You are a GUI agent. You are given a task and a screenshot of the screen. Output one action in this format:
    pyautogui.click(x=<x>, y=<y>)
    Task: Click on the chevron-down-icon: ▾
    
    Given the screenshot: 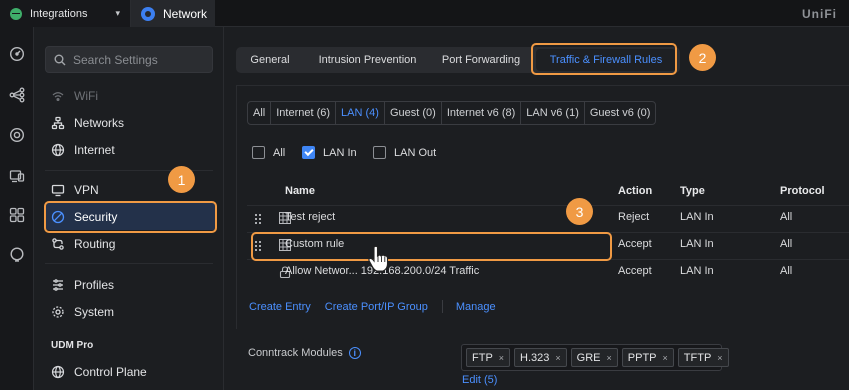 What is the action you would take?
    pyautogui.click(x=117, y=13)
    